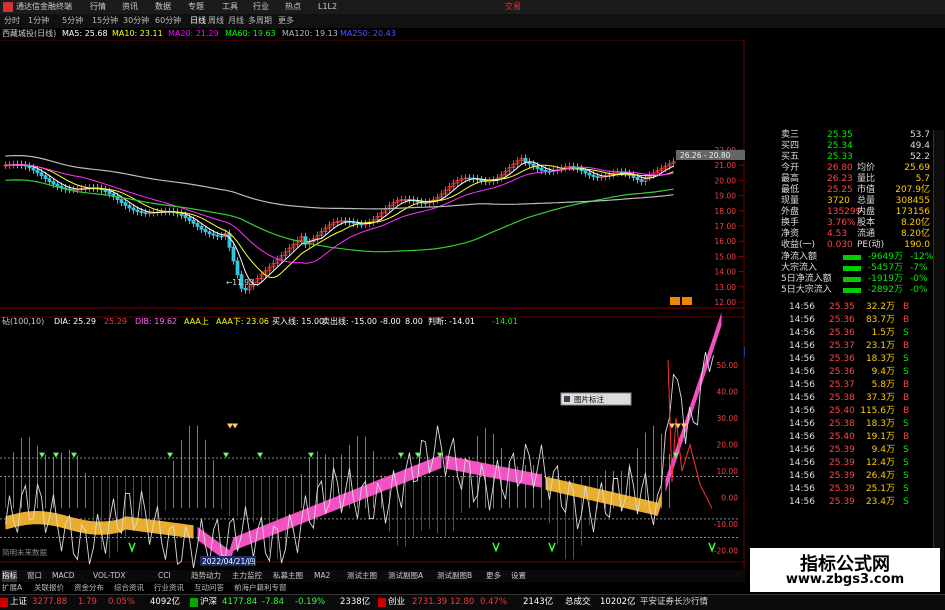 This screenshot has width=945, height=610. What do you see at coordinates (209, 587) in the screenshot?
I see `extension-tab: 互动问答` at bounding box center [209, 587].